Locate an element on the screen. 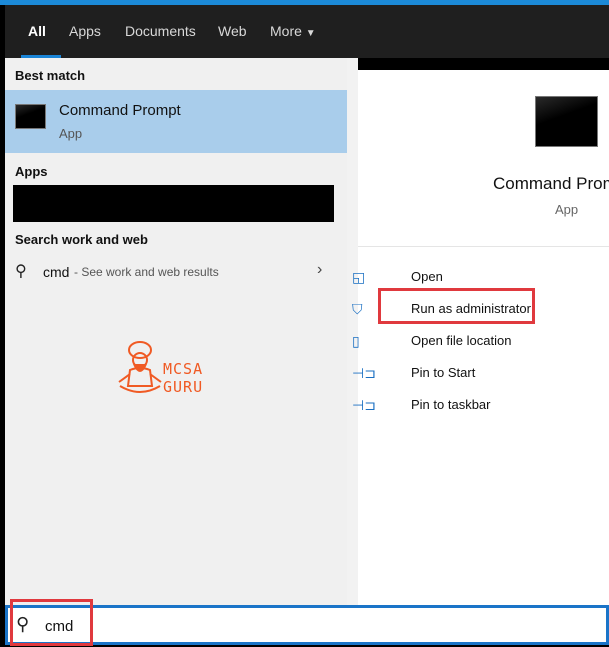  tab-more: More ▼ is located at coordinates (293, 31).